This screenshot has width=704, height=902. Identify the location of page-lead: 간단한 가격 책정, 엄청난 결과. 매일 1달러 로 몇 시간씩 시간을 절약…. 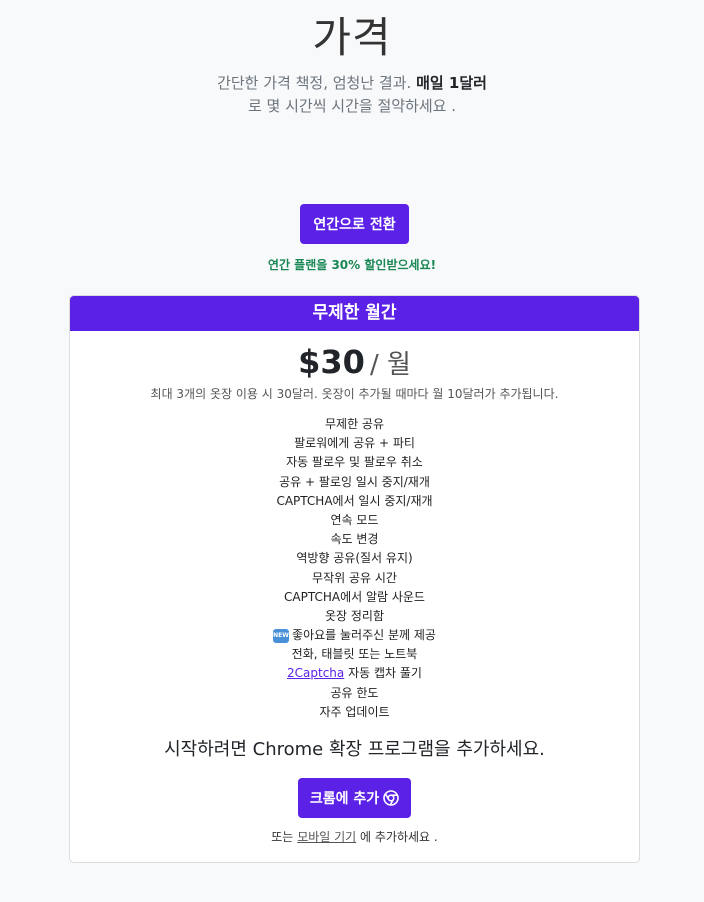
(352, 95).